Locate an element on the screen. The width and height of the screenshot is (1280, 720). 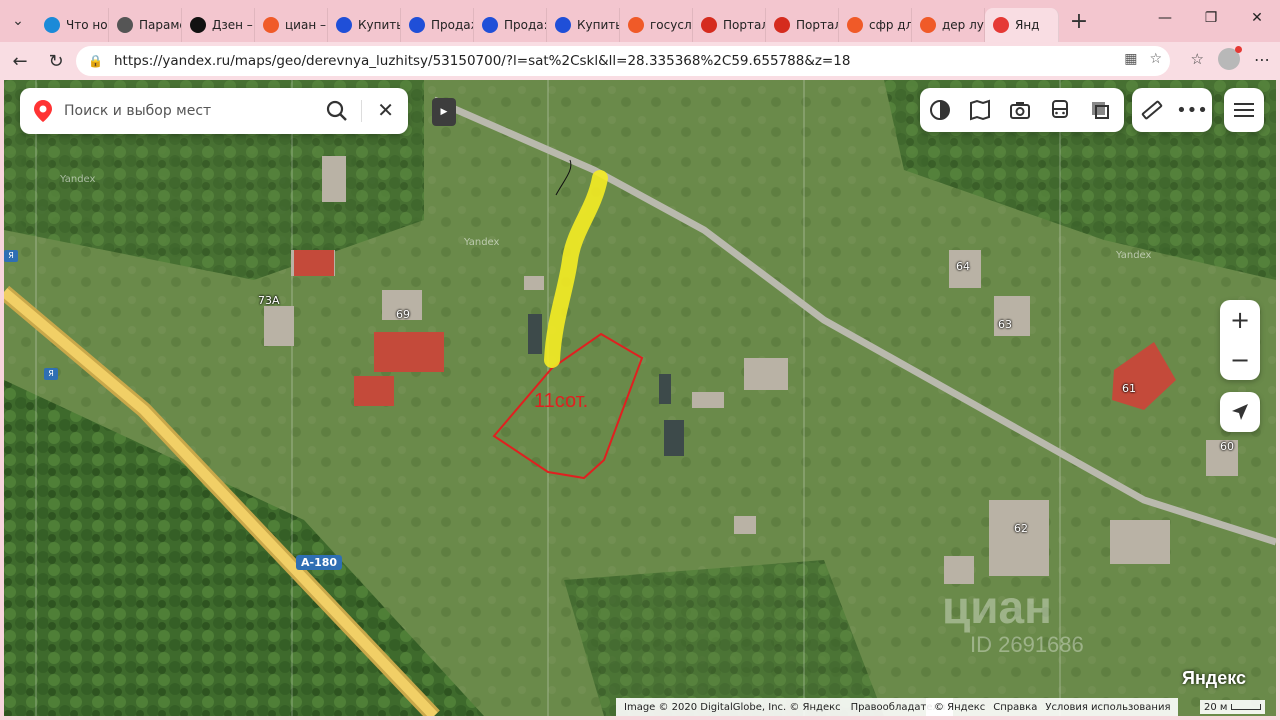
more-icon: ••• is located at coordinates (1192, 110).